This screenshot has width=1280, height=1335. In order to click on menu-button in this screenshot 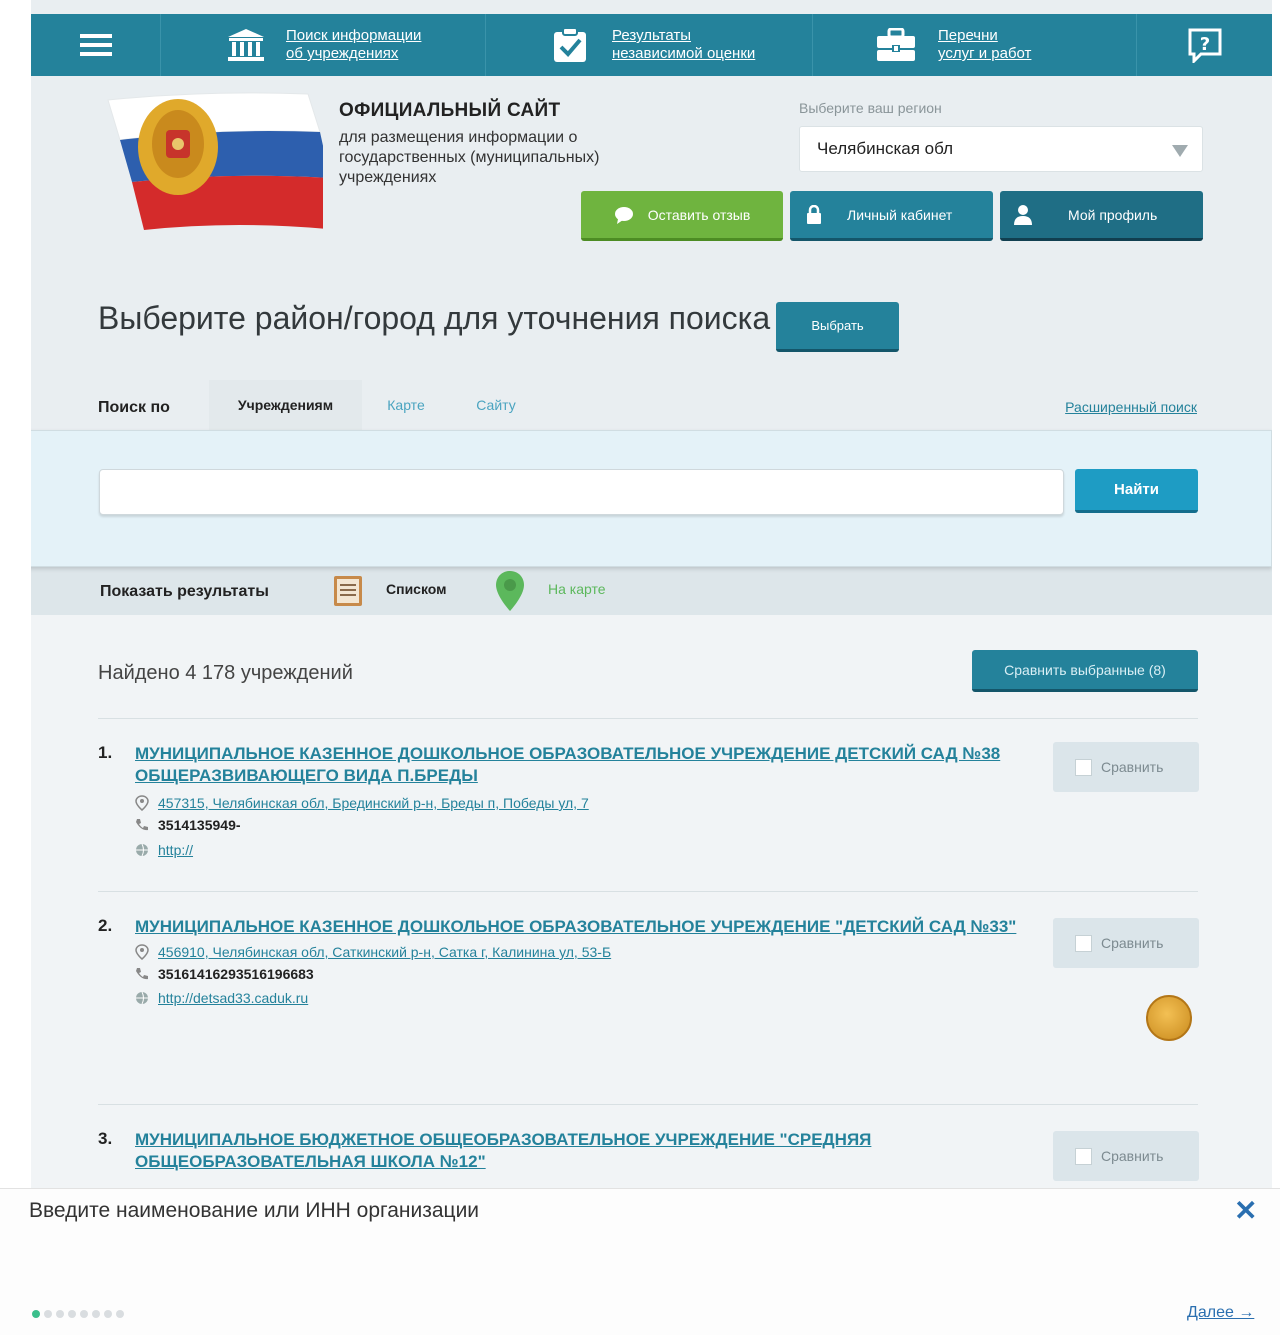, I will do `click(96, 45)`.